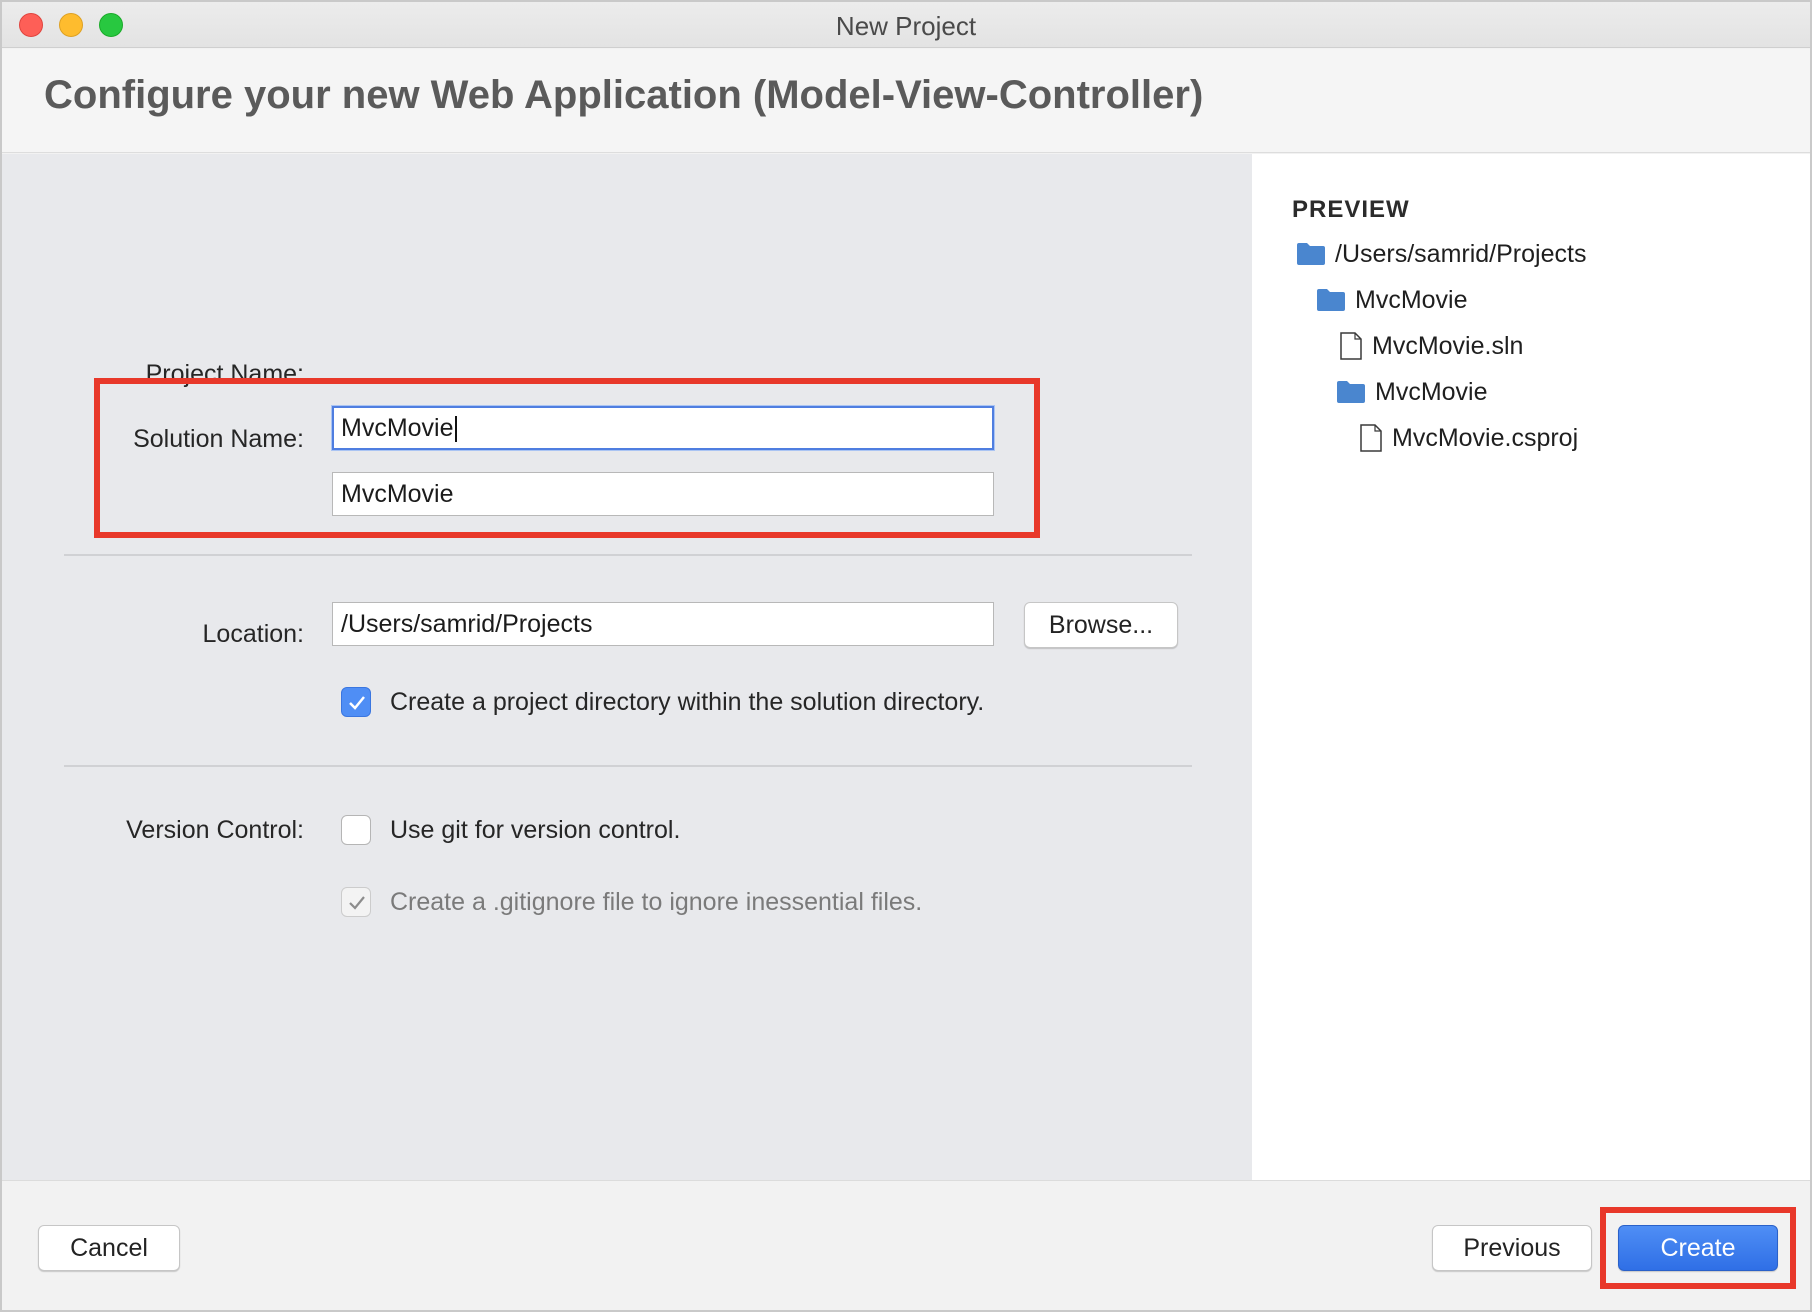 The image size is (1812, 1312). What do you see at coordinates (1512, 1248) in the screenshot?
I see `previous-button: Previous` at bounding box center [1512, 1248].